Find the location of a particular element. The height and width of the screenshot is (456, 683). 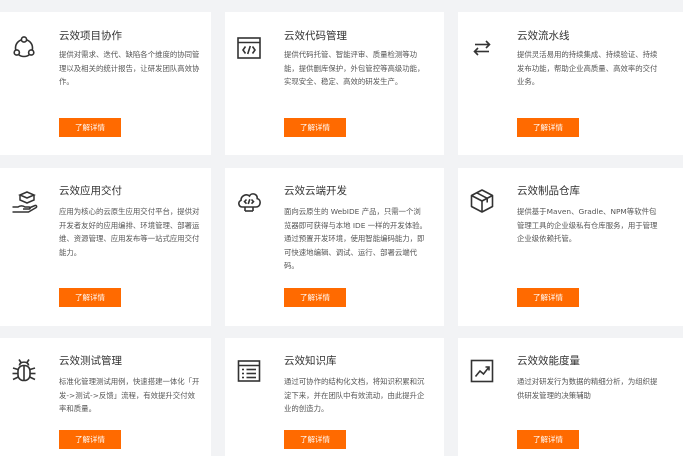

test-management-icon is located at coordinates (24, 371).